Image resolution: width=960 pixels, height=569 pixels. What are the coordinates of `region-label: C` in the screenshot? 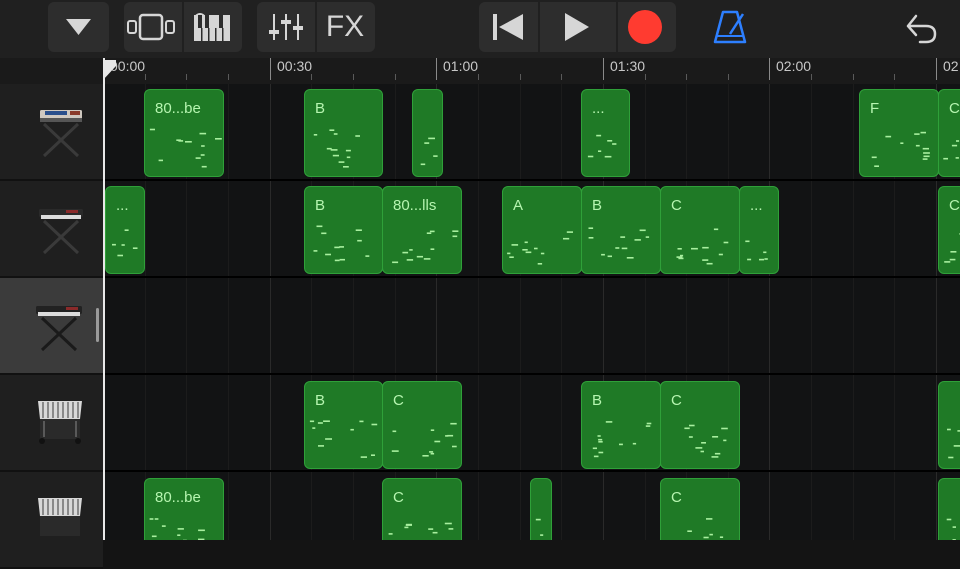 It's located at (954, 205).